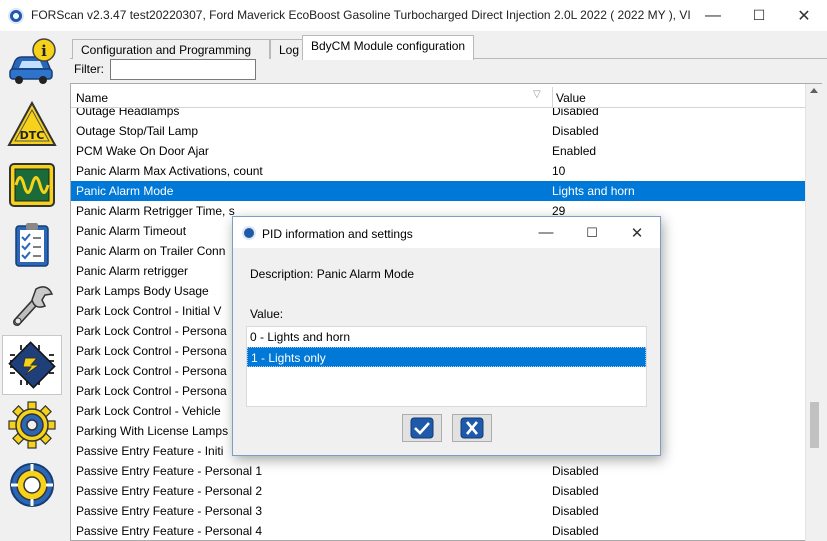  Describe the element at coordinates (249, 233) in the screenshot. I see `dialog-app-icon` at that location.